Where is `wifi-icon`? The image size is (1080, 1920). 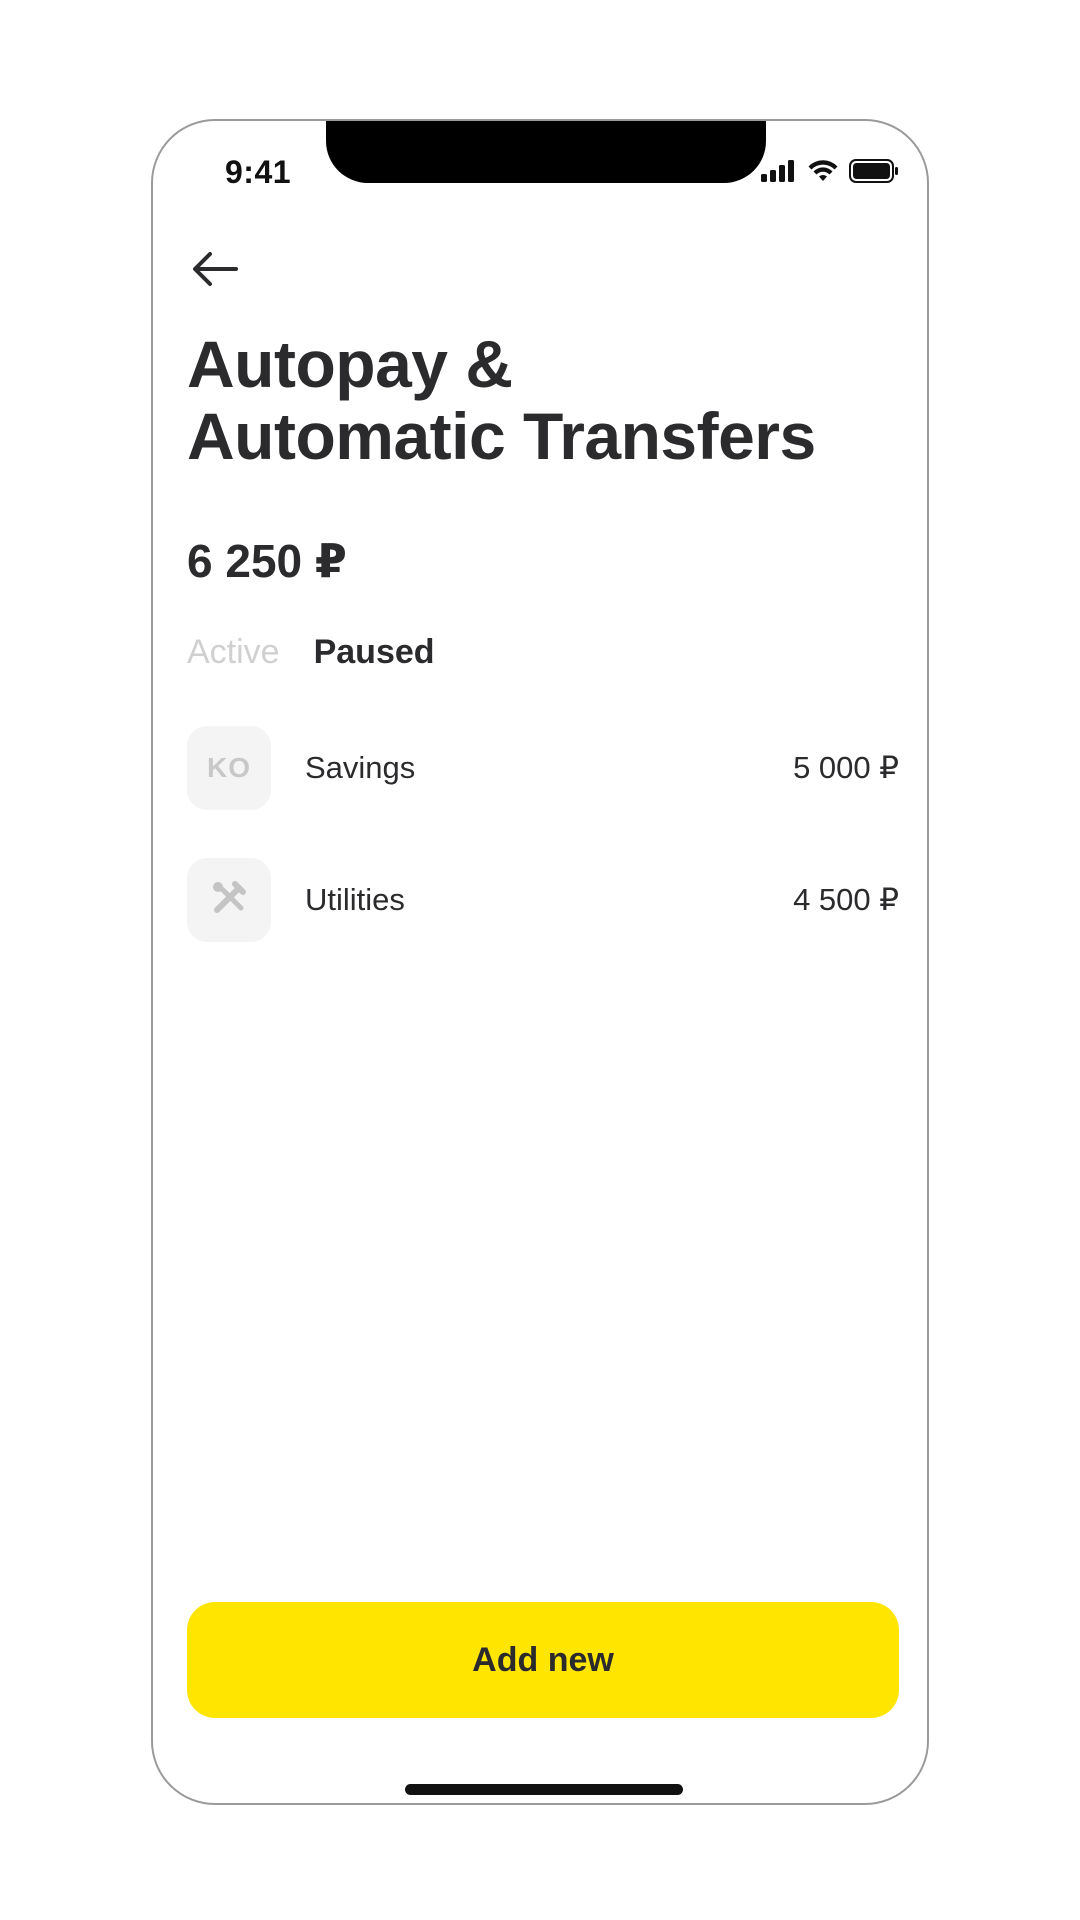 wifi-icon is located at coordinates (823, 173).